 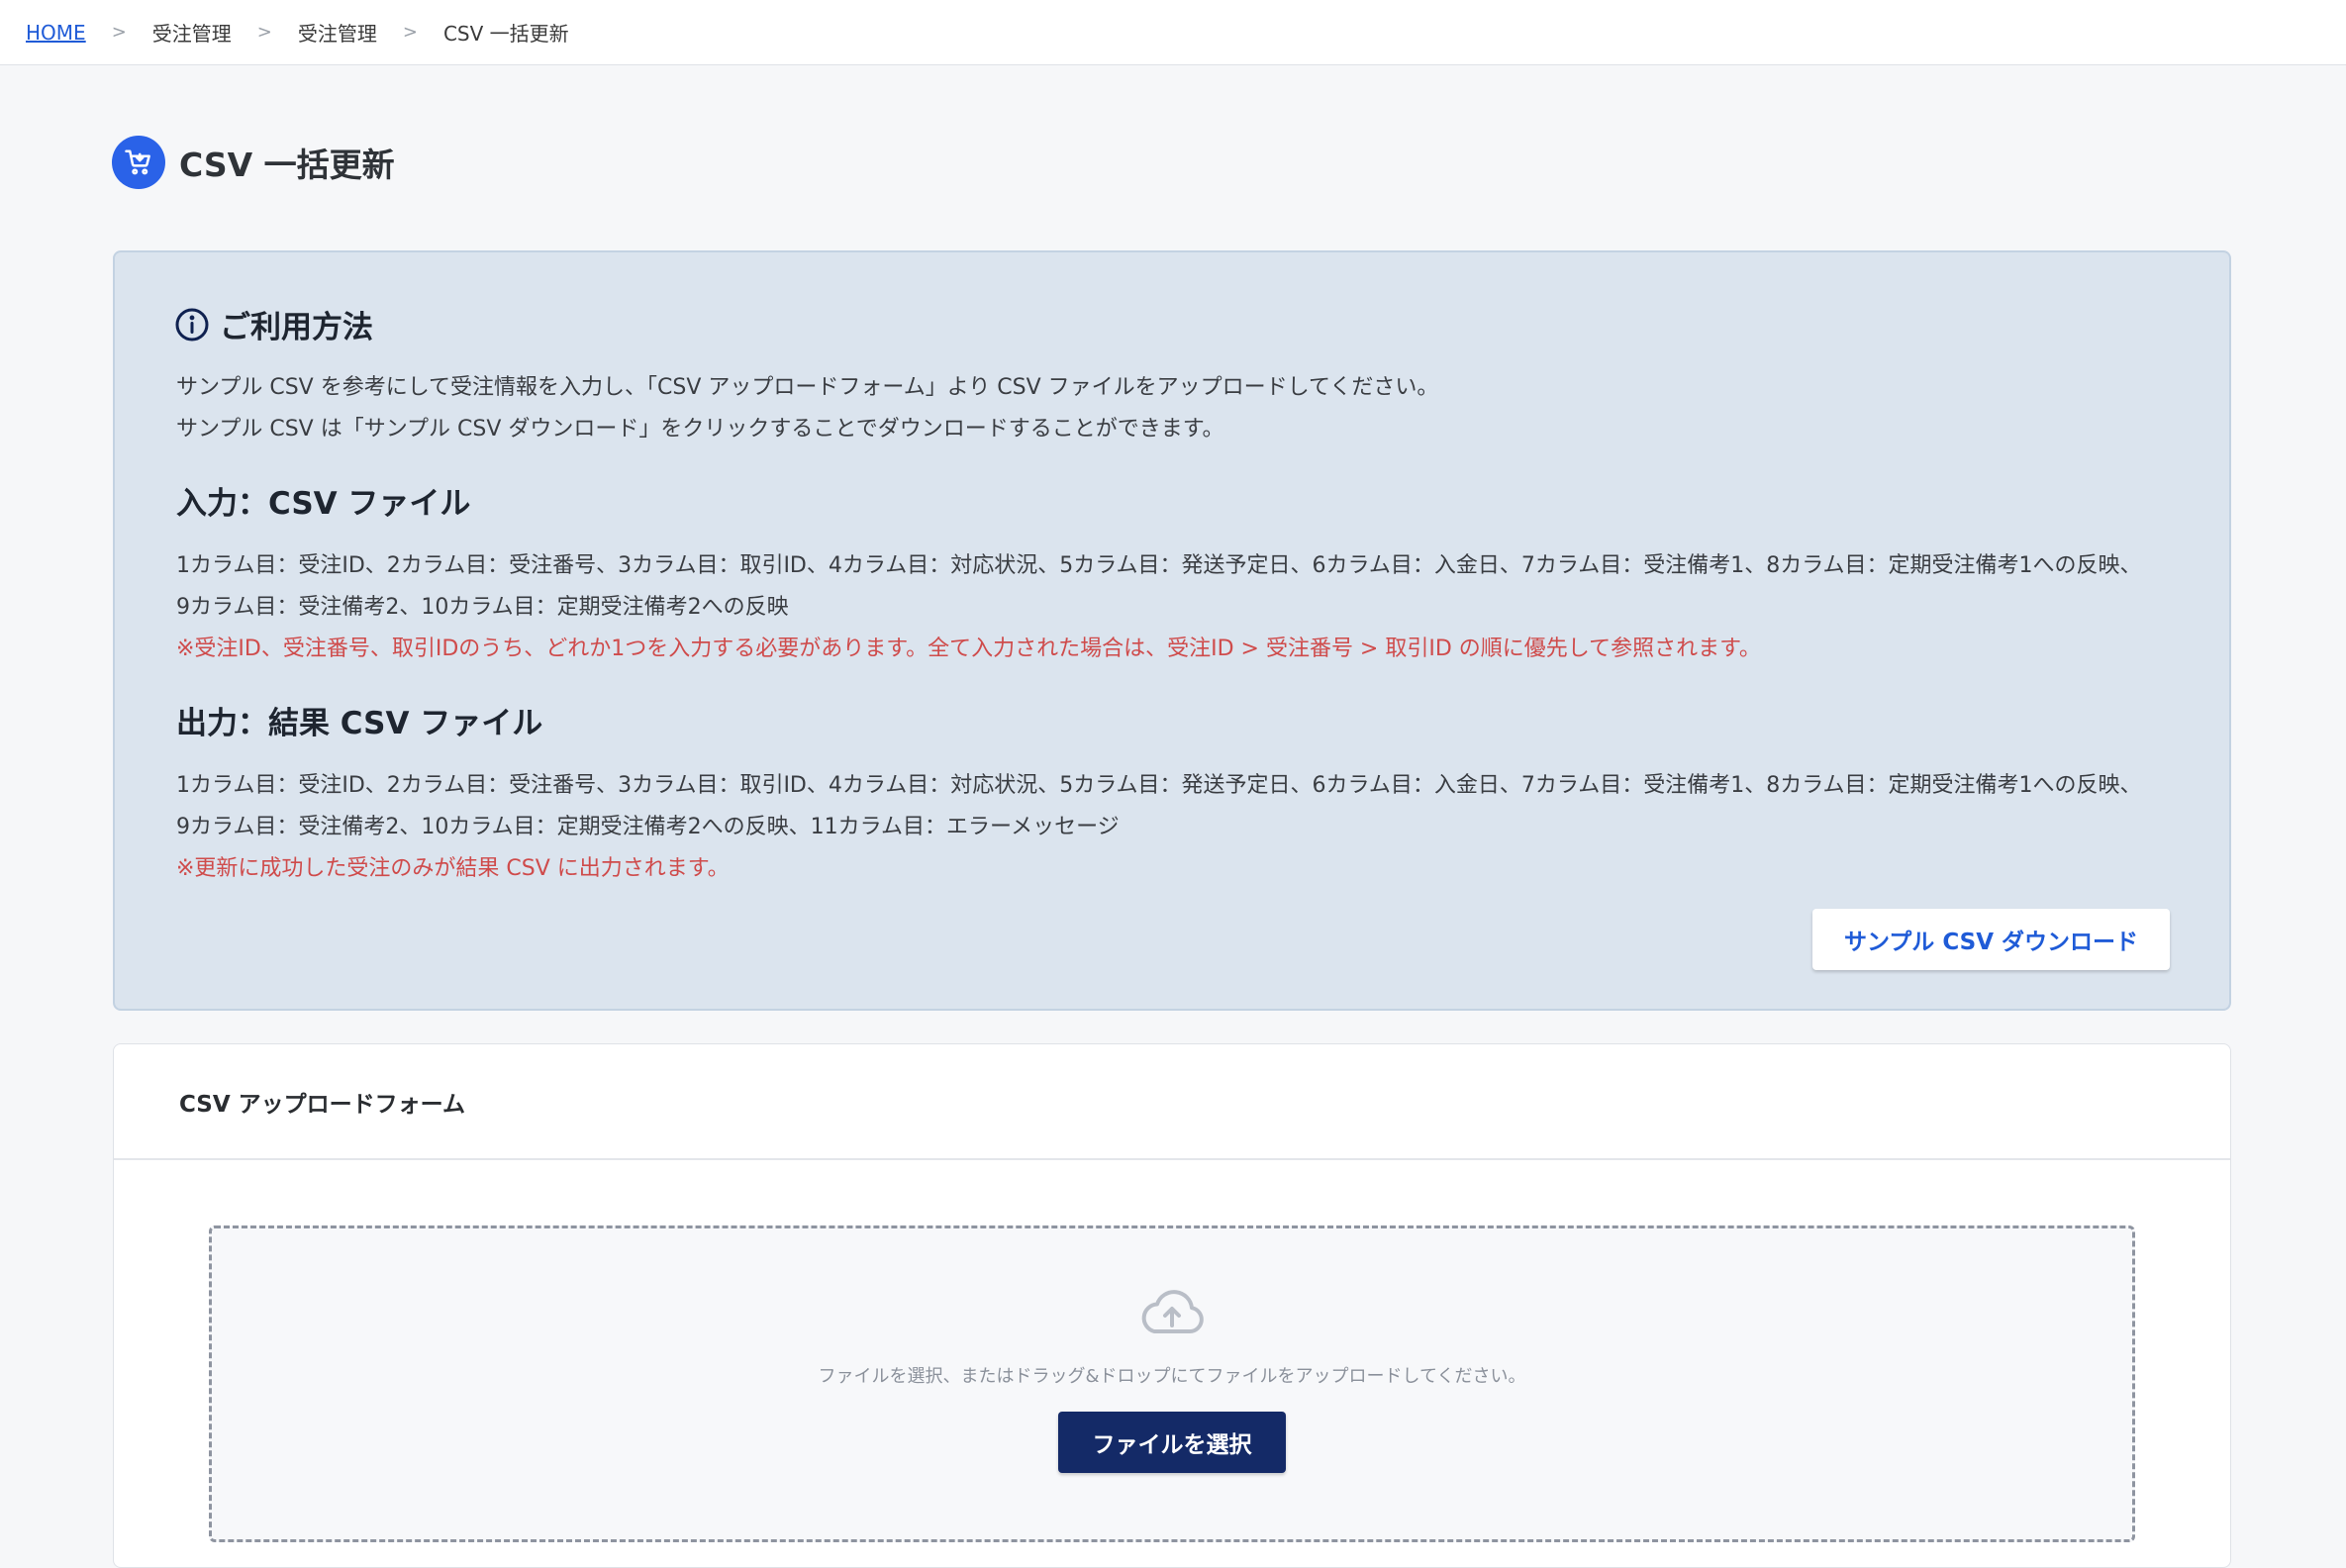 What do you see at coordinates (482, 607) in the screenshot?
I see `input-columns-line-2: 9カラム目：受注備考2、10カラム目：定期受注備考2への反映` at bounding box center [482, 607].